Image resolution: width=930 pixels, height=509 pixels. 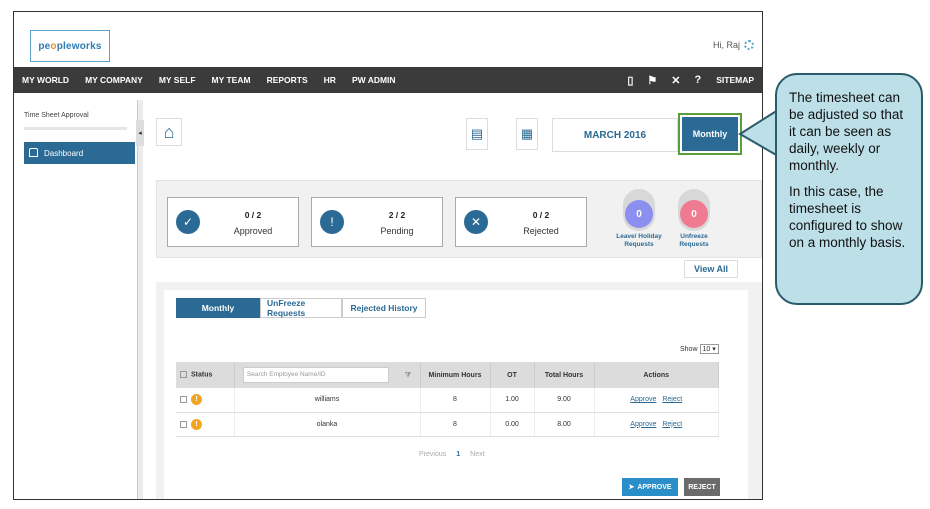 I want to click on month-label: MARCH 2016, so click(x=615, y=135).